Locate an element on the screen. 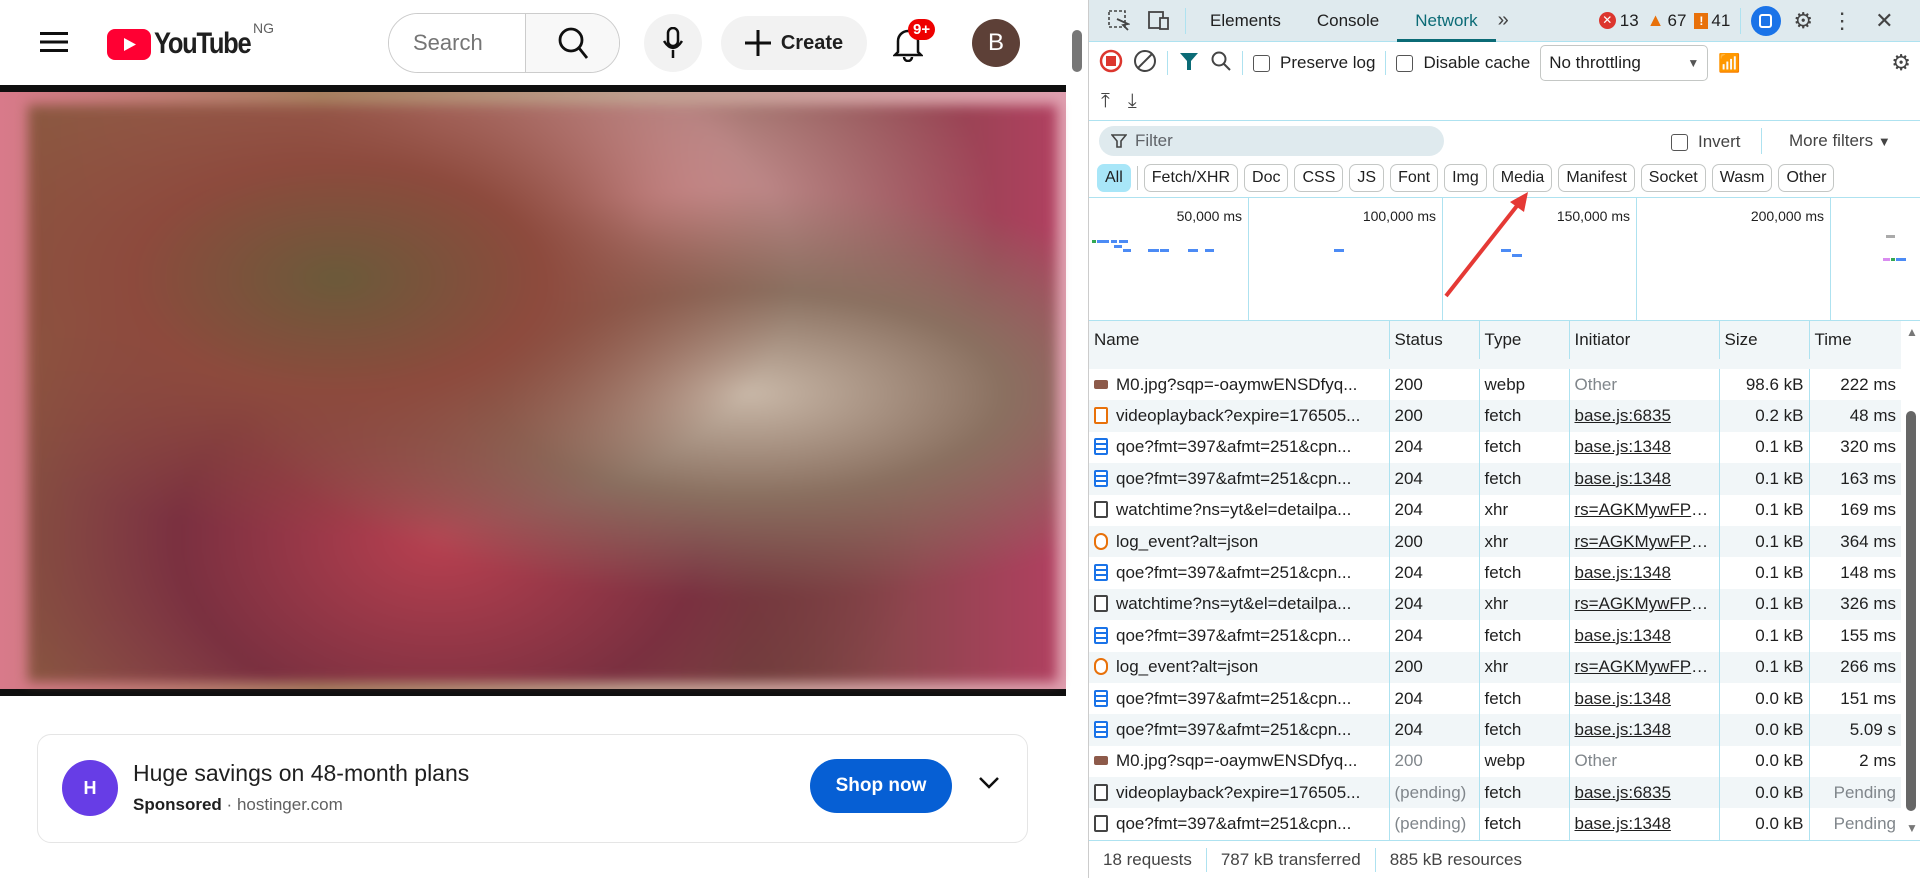 The image size is (1920, 878). clear-icon is located at coordinates (1145, 63).